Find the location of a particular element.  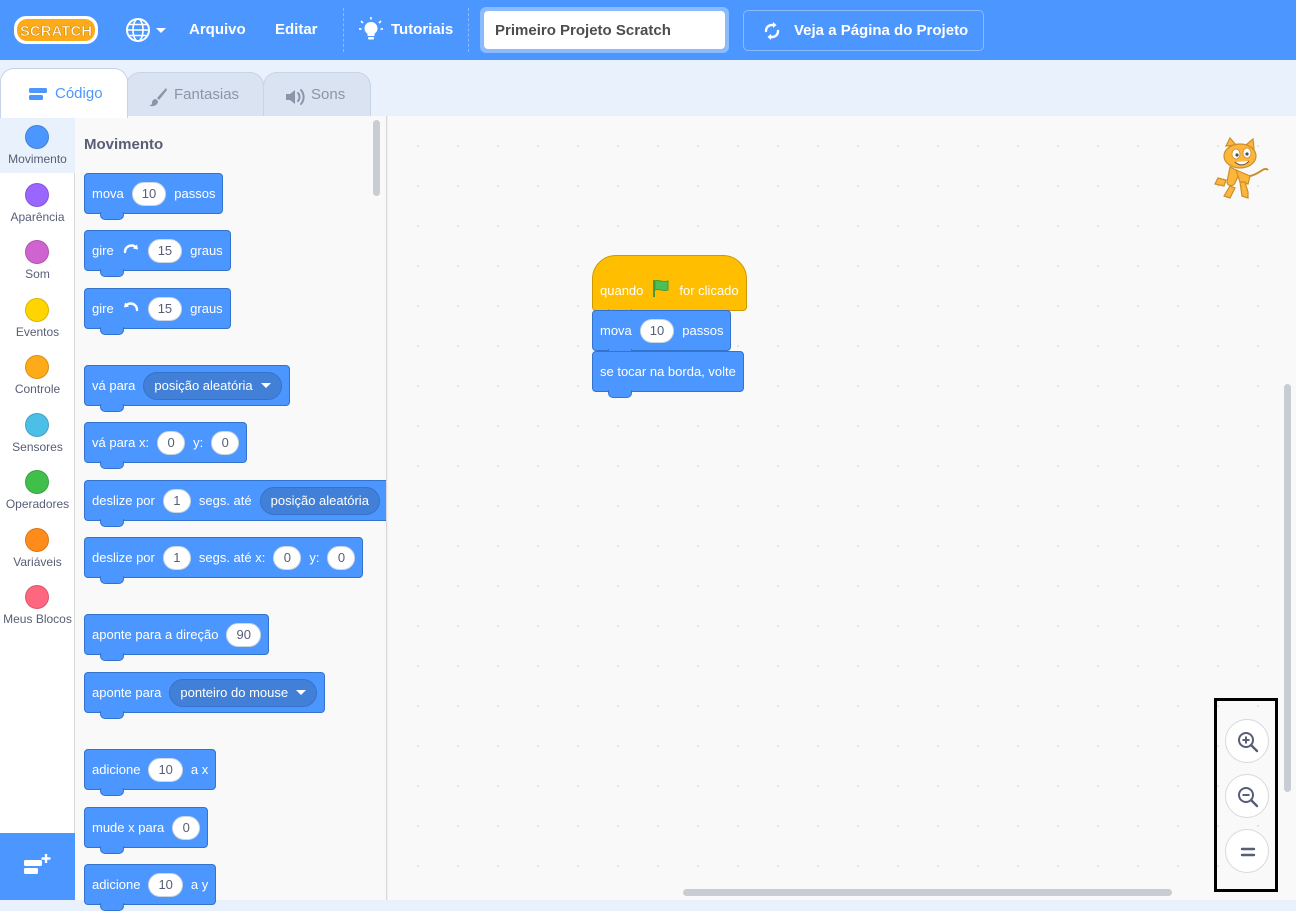

block-change-x: adicione 10 a x is located at coordinates (150, 772).